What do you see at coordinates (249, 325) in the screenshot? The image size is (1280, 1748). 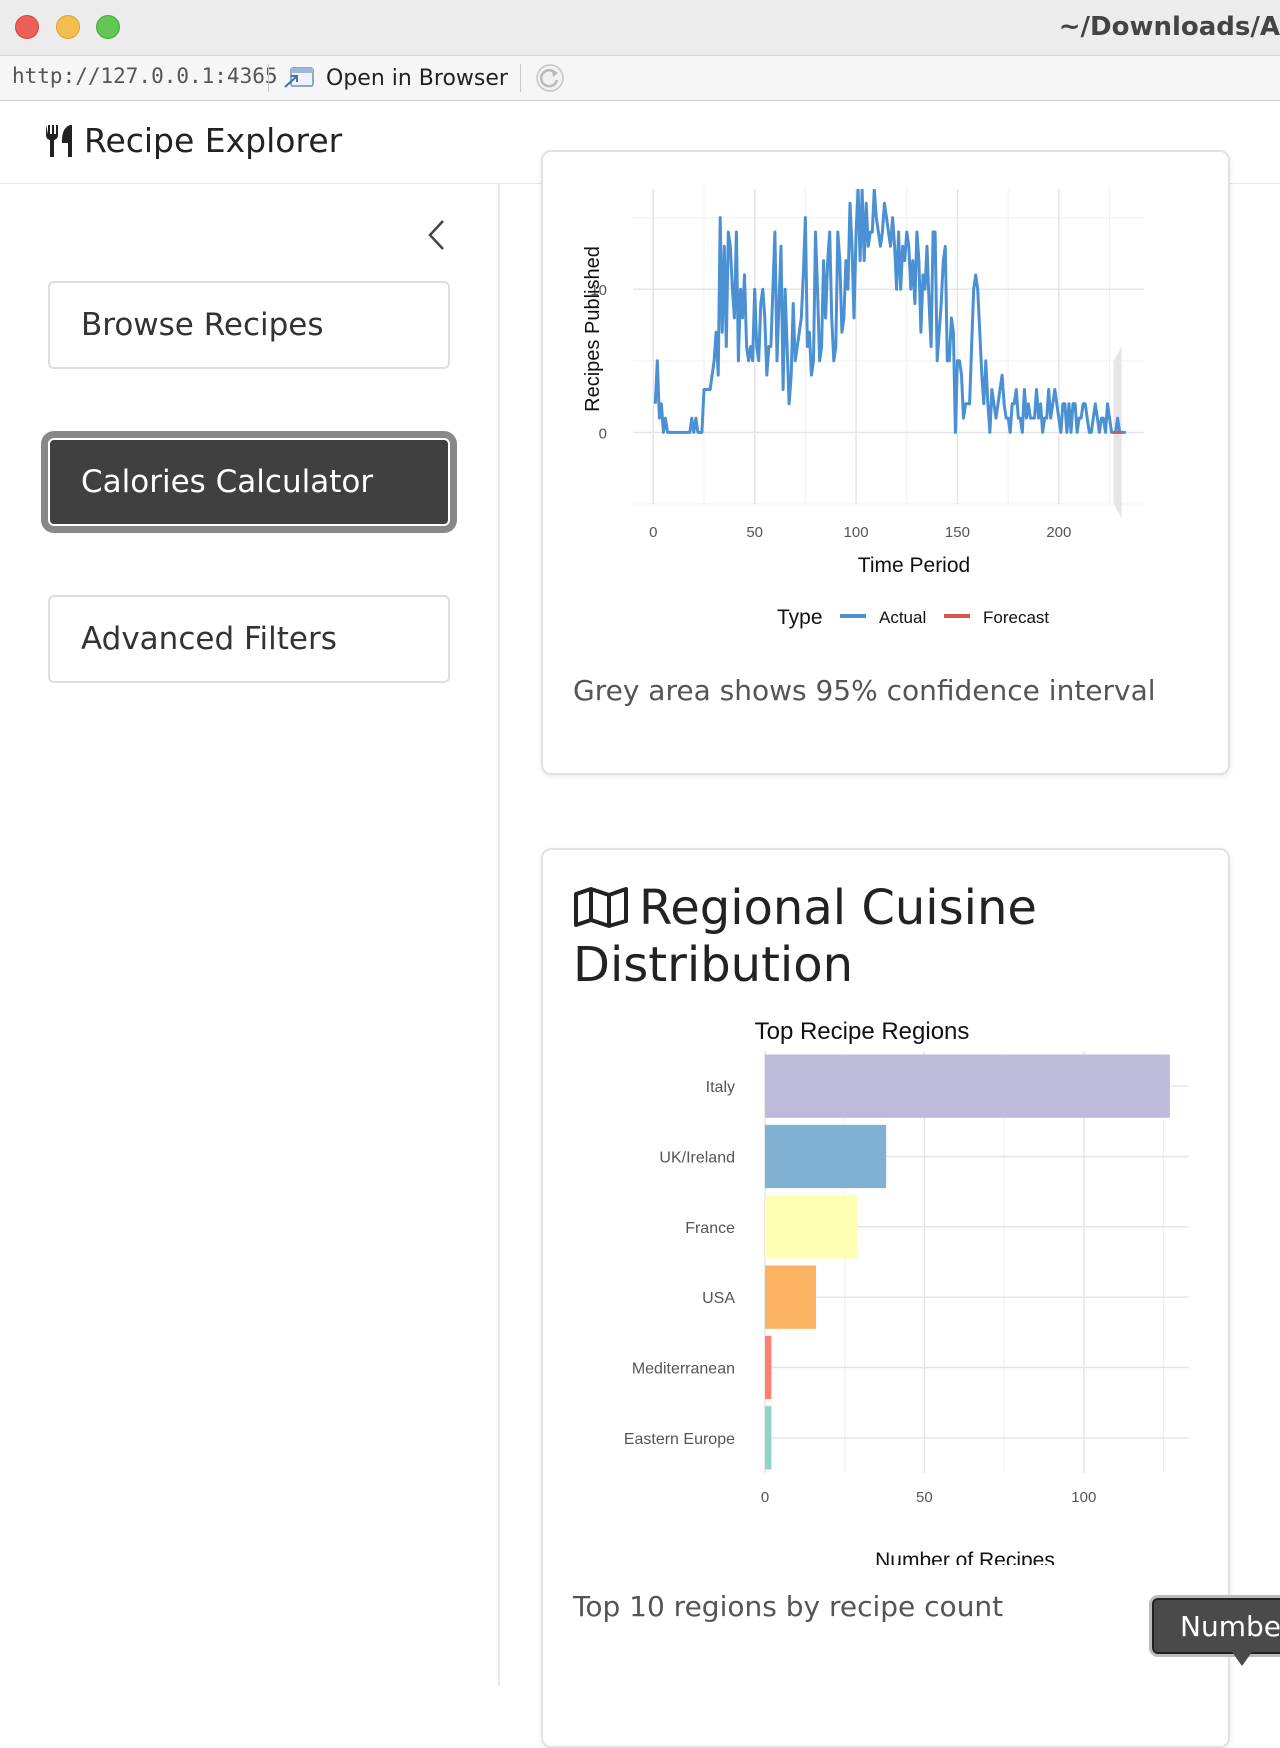 I see `browse-recipes-button: Browse Recipes` at bounding box center [249, 325].